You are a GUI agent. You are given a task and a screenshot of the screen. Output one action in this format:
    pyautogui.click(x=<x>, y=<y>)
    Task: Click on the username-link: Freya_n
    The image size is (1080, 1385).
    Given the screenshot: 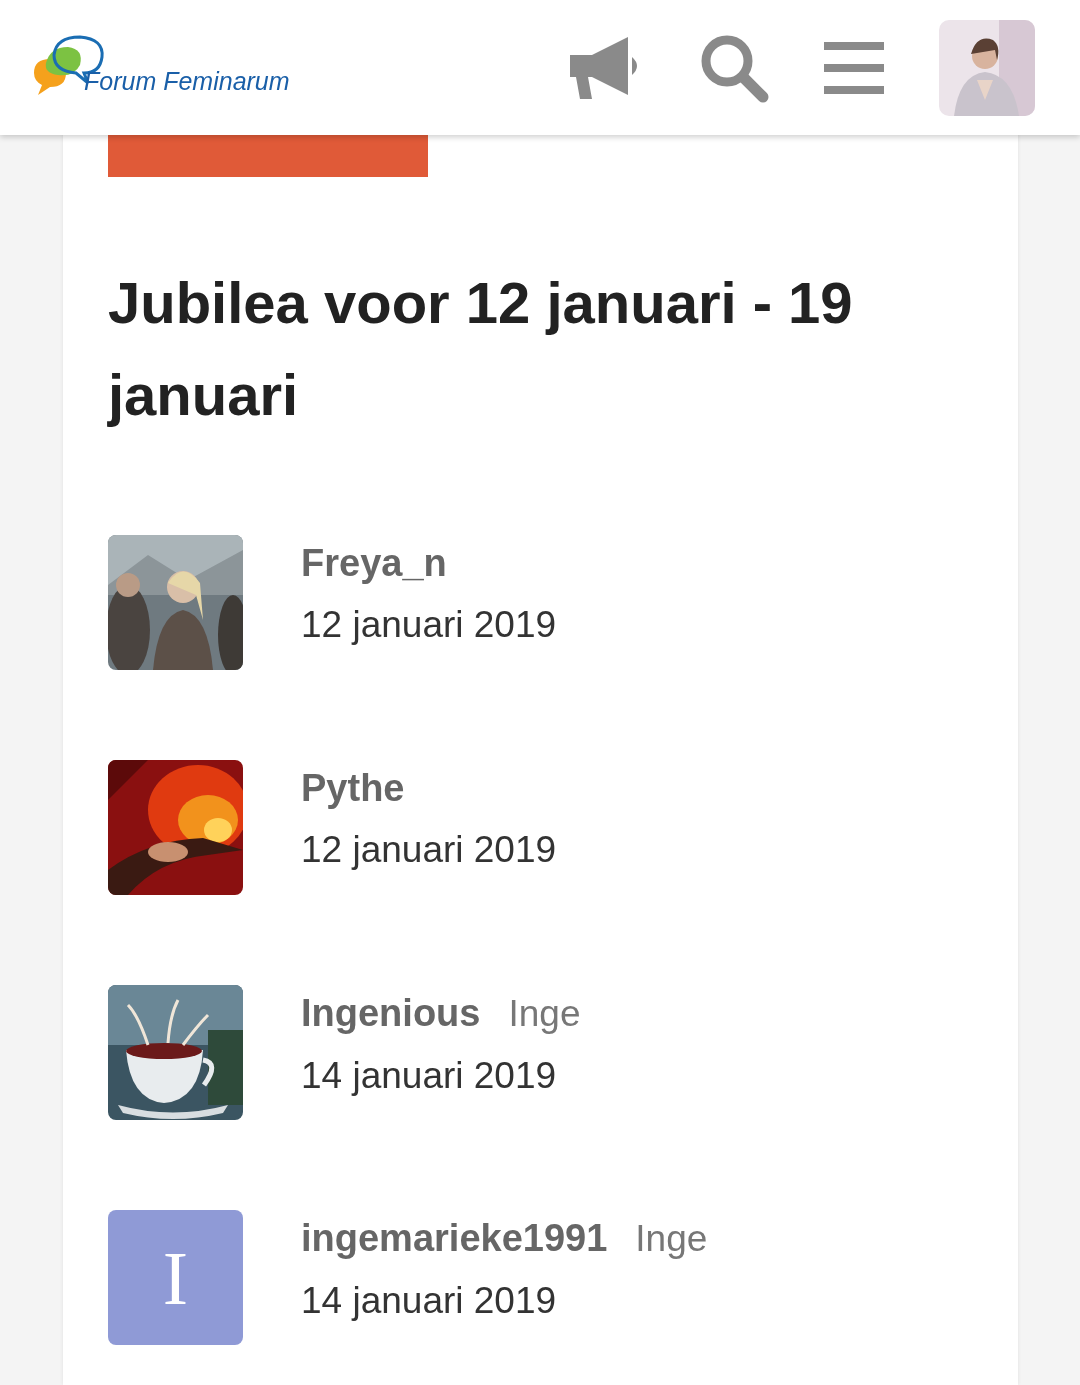 What is the action you would take?
    pyautogui.click(x=374, y=563)
    